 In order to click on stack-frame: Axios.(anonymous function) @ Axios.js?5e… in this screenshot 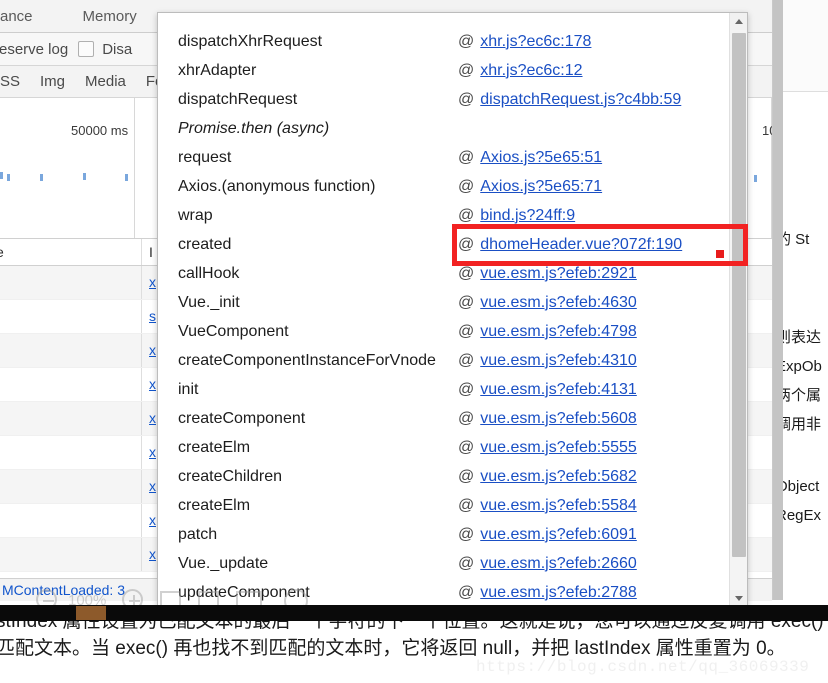, I will do `click(444, 186)`.